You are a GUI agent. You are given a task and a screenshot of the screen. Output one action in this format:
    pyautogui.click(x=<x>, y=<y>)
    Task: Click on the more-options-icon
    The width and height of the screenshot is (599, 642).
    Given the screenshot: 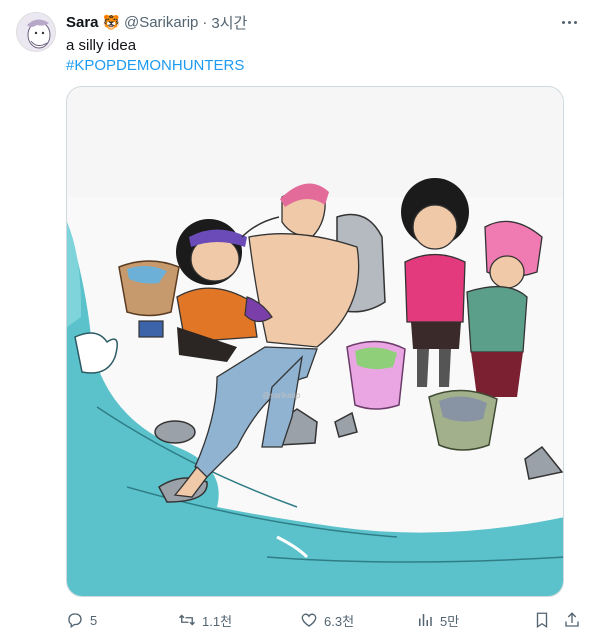 What is the action you would take?
    pyautogui.click(x=569, y=22)
    